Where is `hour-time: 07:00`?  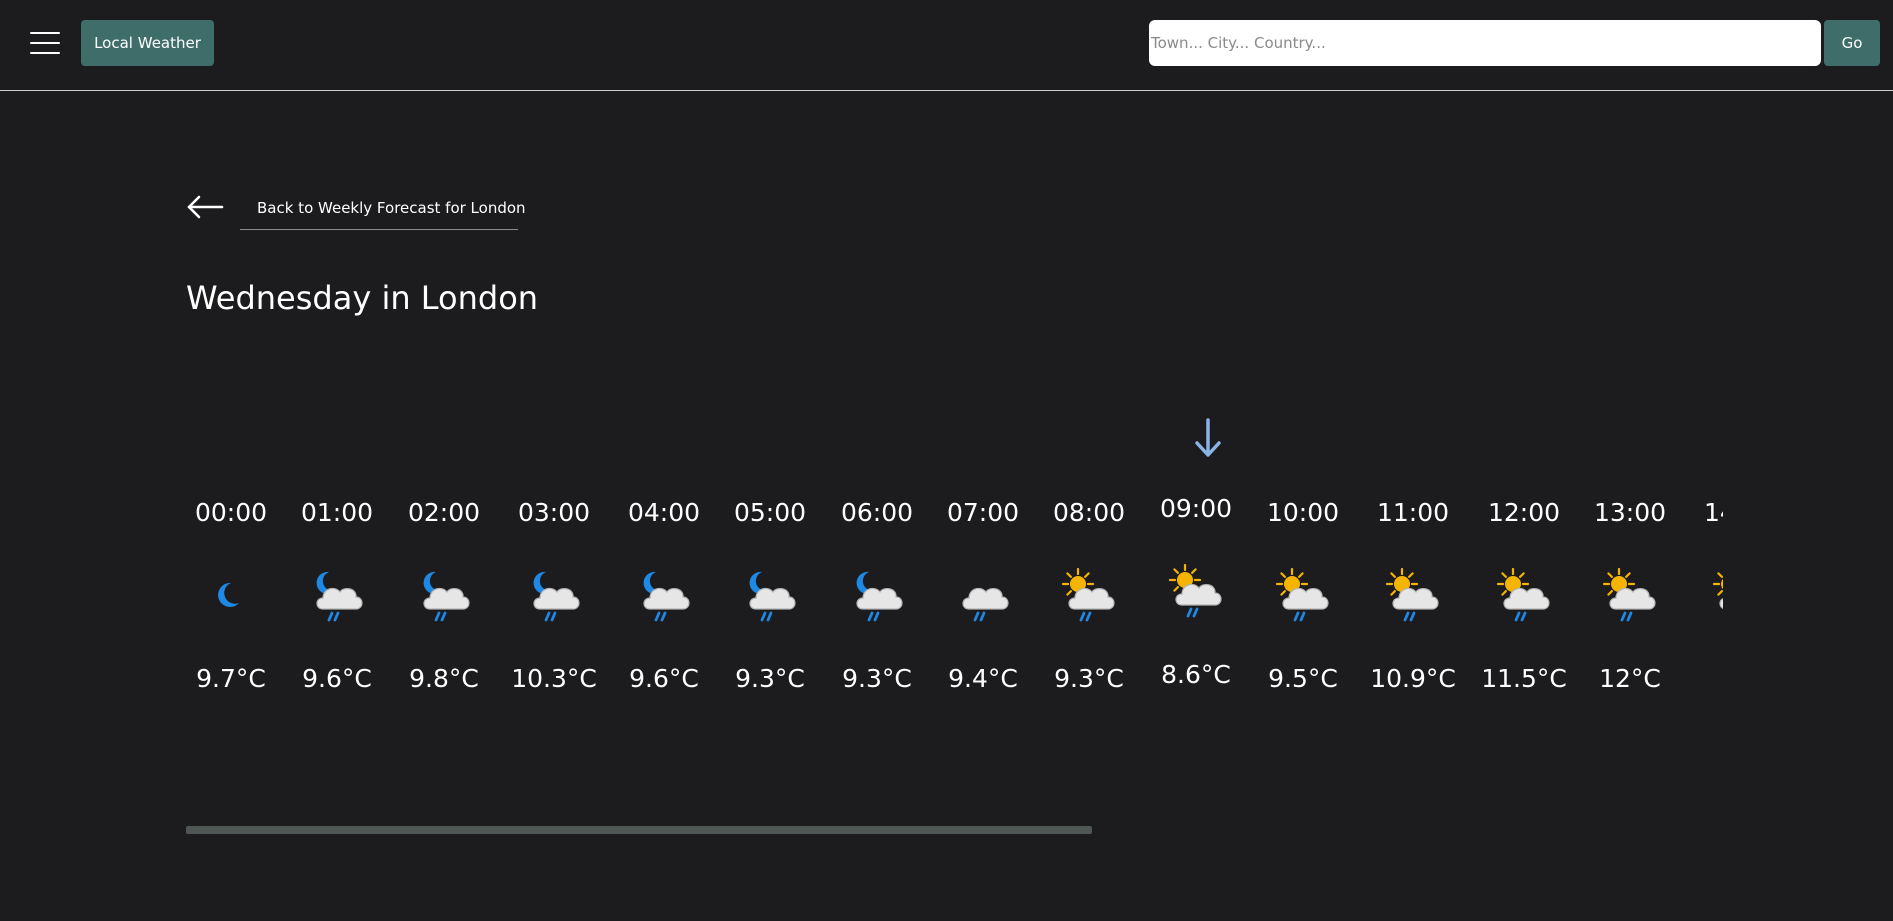
hour-time: 07:00 is located at coordinates (983, 512).